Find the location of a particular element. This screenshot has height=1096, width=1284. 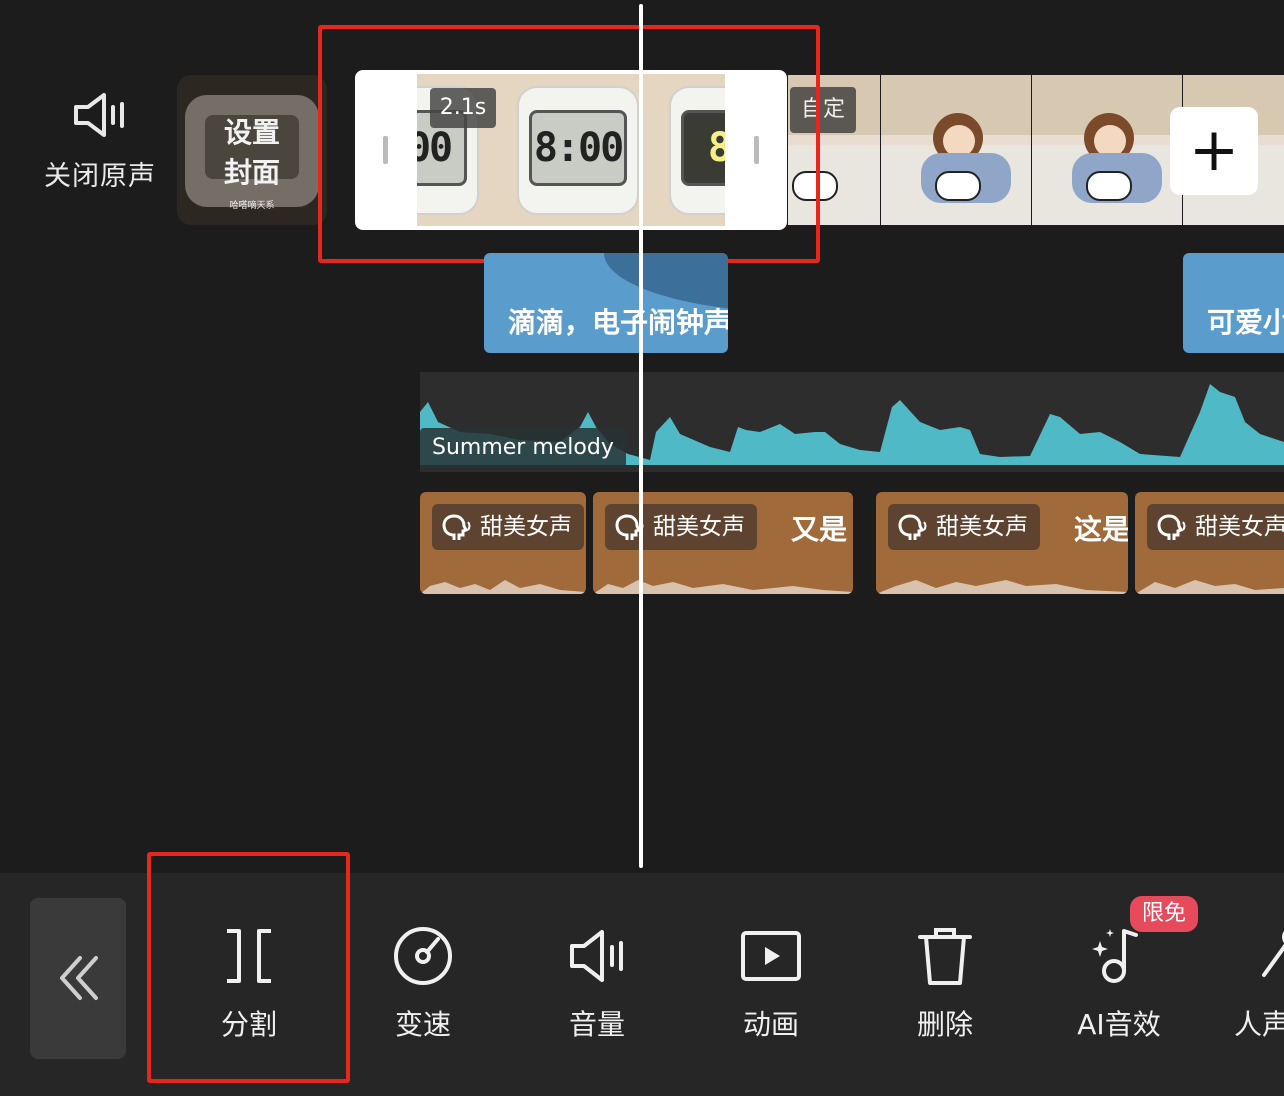

text-clip: 滴滴，电子闹钟声 is located at coordinates (606, 303).